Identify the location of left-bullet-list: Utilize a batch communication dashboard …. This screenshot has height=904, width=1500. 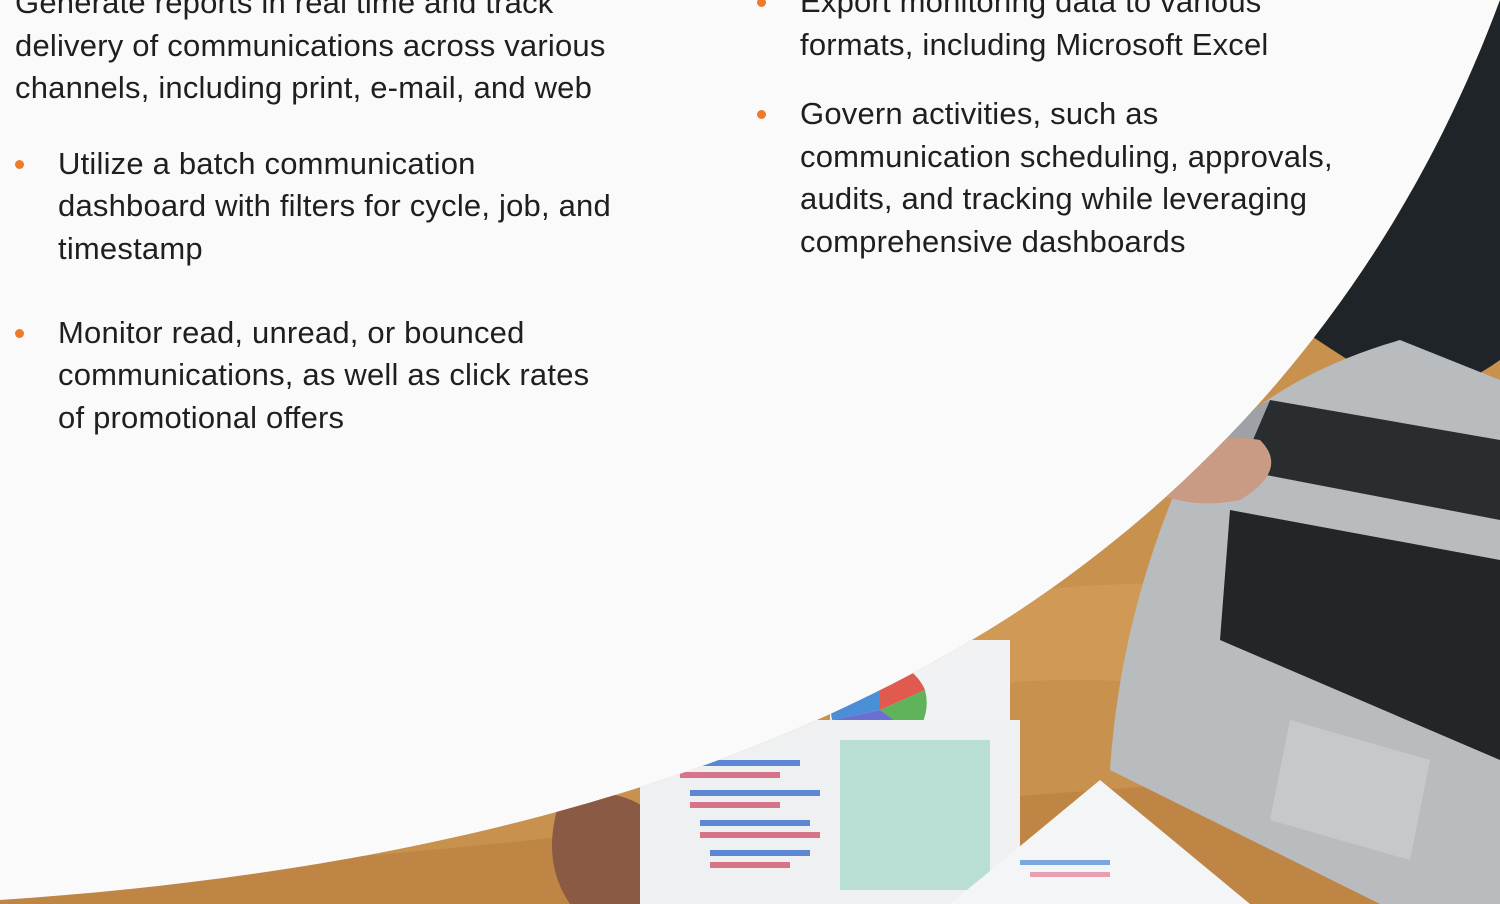
(335, 291).